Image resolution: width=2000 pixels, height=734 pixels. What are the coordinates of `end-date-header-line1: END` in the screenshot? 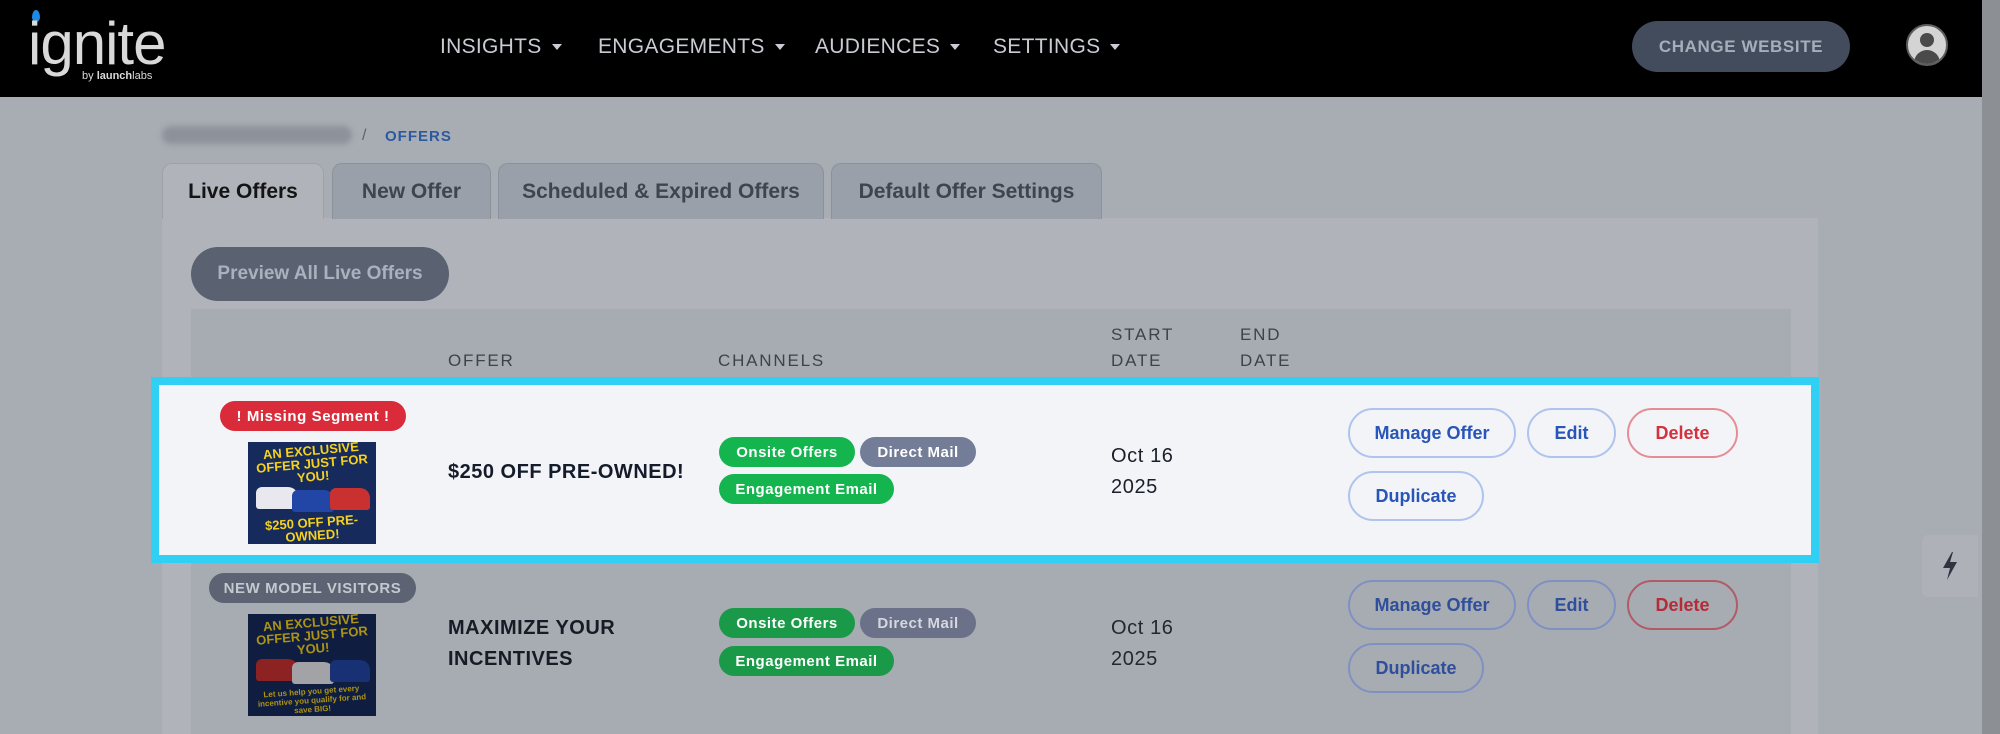 It's located at (1261, 334).